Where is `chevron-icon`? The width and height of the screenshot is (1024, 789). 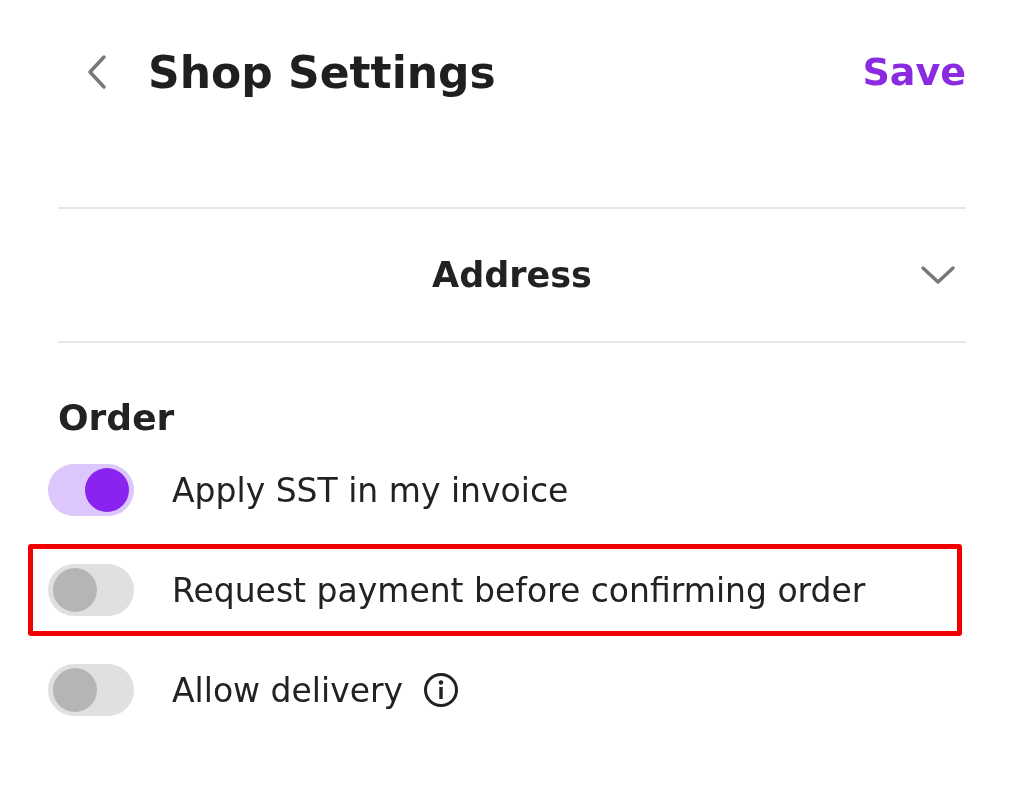
chevron-icon is located at coordinates (938, 275).